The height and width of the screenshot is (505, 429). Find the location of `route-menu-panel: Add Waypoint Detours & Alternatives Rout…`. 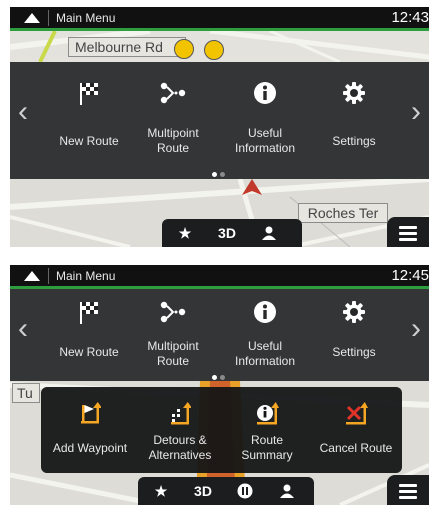

route-menu-panel: Add Waypoint Detours & Alternatives Rout… is located at coordinates (221, 430).